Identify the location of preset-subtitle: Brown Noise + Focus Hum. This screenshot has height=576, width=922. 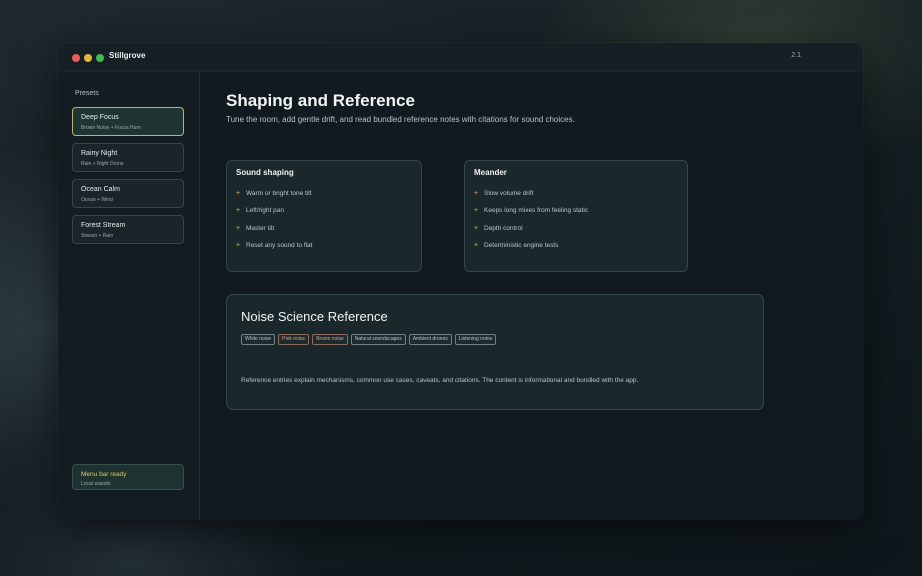
(111, 128).